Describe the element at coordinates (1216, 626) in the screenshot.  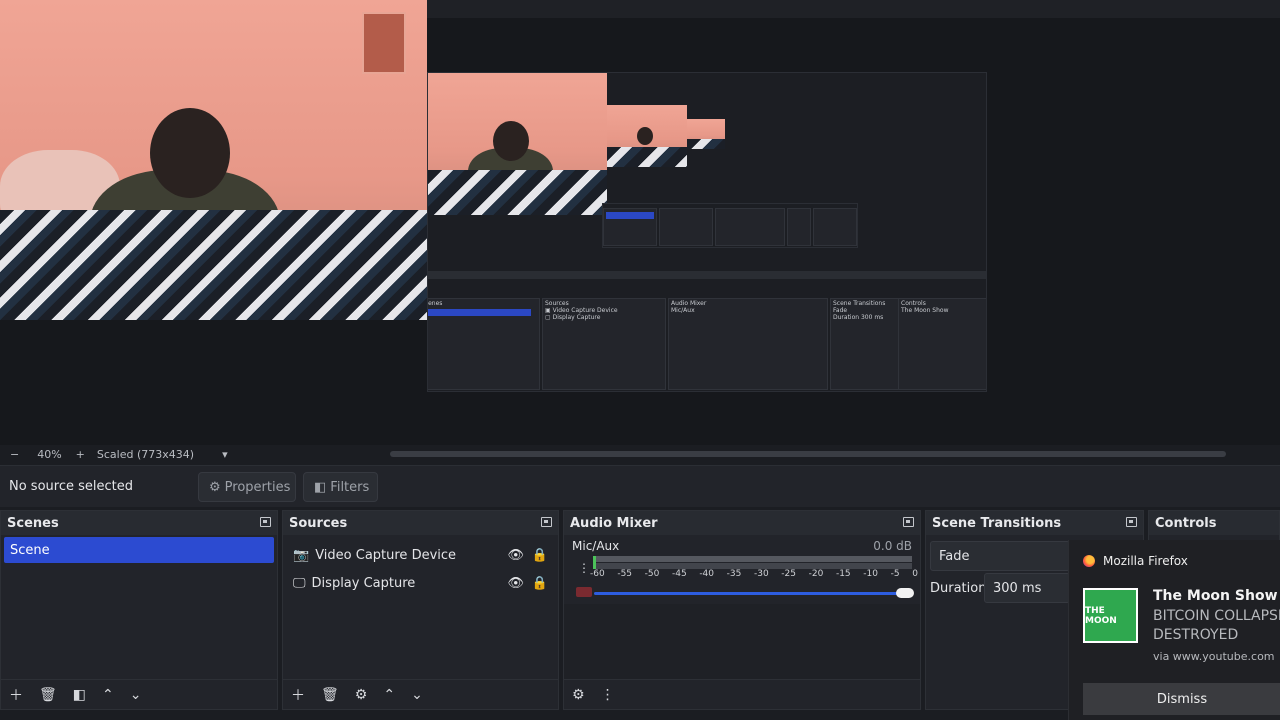
I see `notification-body: BITCOIN COLLAPSIN DESTROYED` at that location.